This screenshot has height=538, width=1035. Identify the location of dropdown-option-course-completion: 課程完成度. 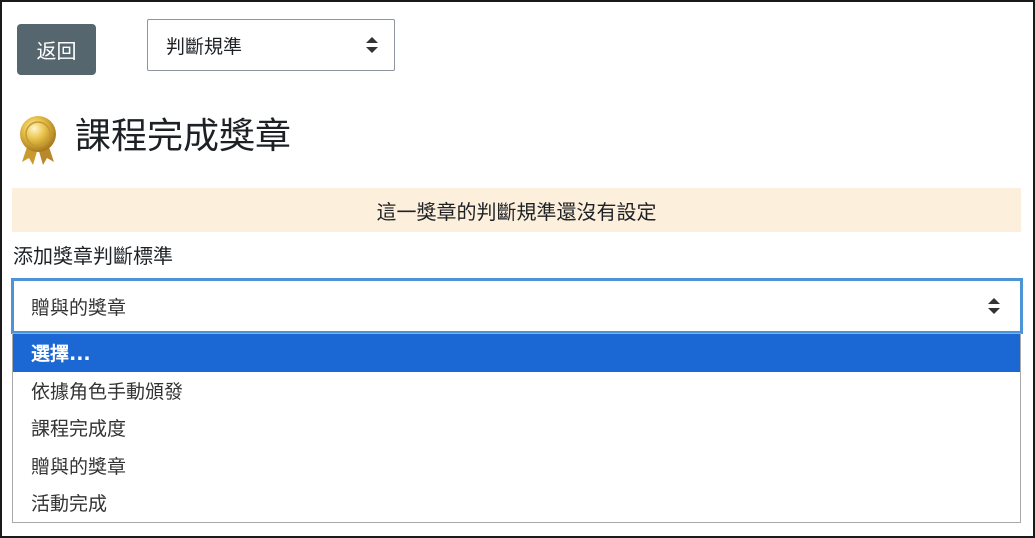
(516, 428).